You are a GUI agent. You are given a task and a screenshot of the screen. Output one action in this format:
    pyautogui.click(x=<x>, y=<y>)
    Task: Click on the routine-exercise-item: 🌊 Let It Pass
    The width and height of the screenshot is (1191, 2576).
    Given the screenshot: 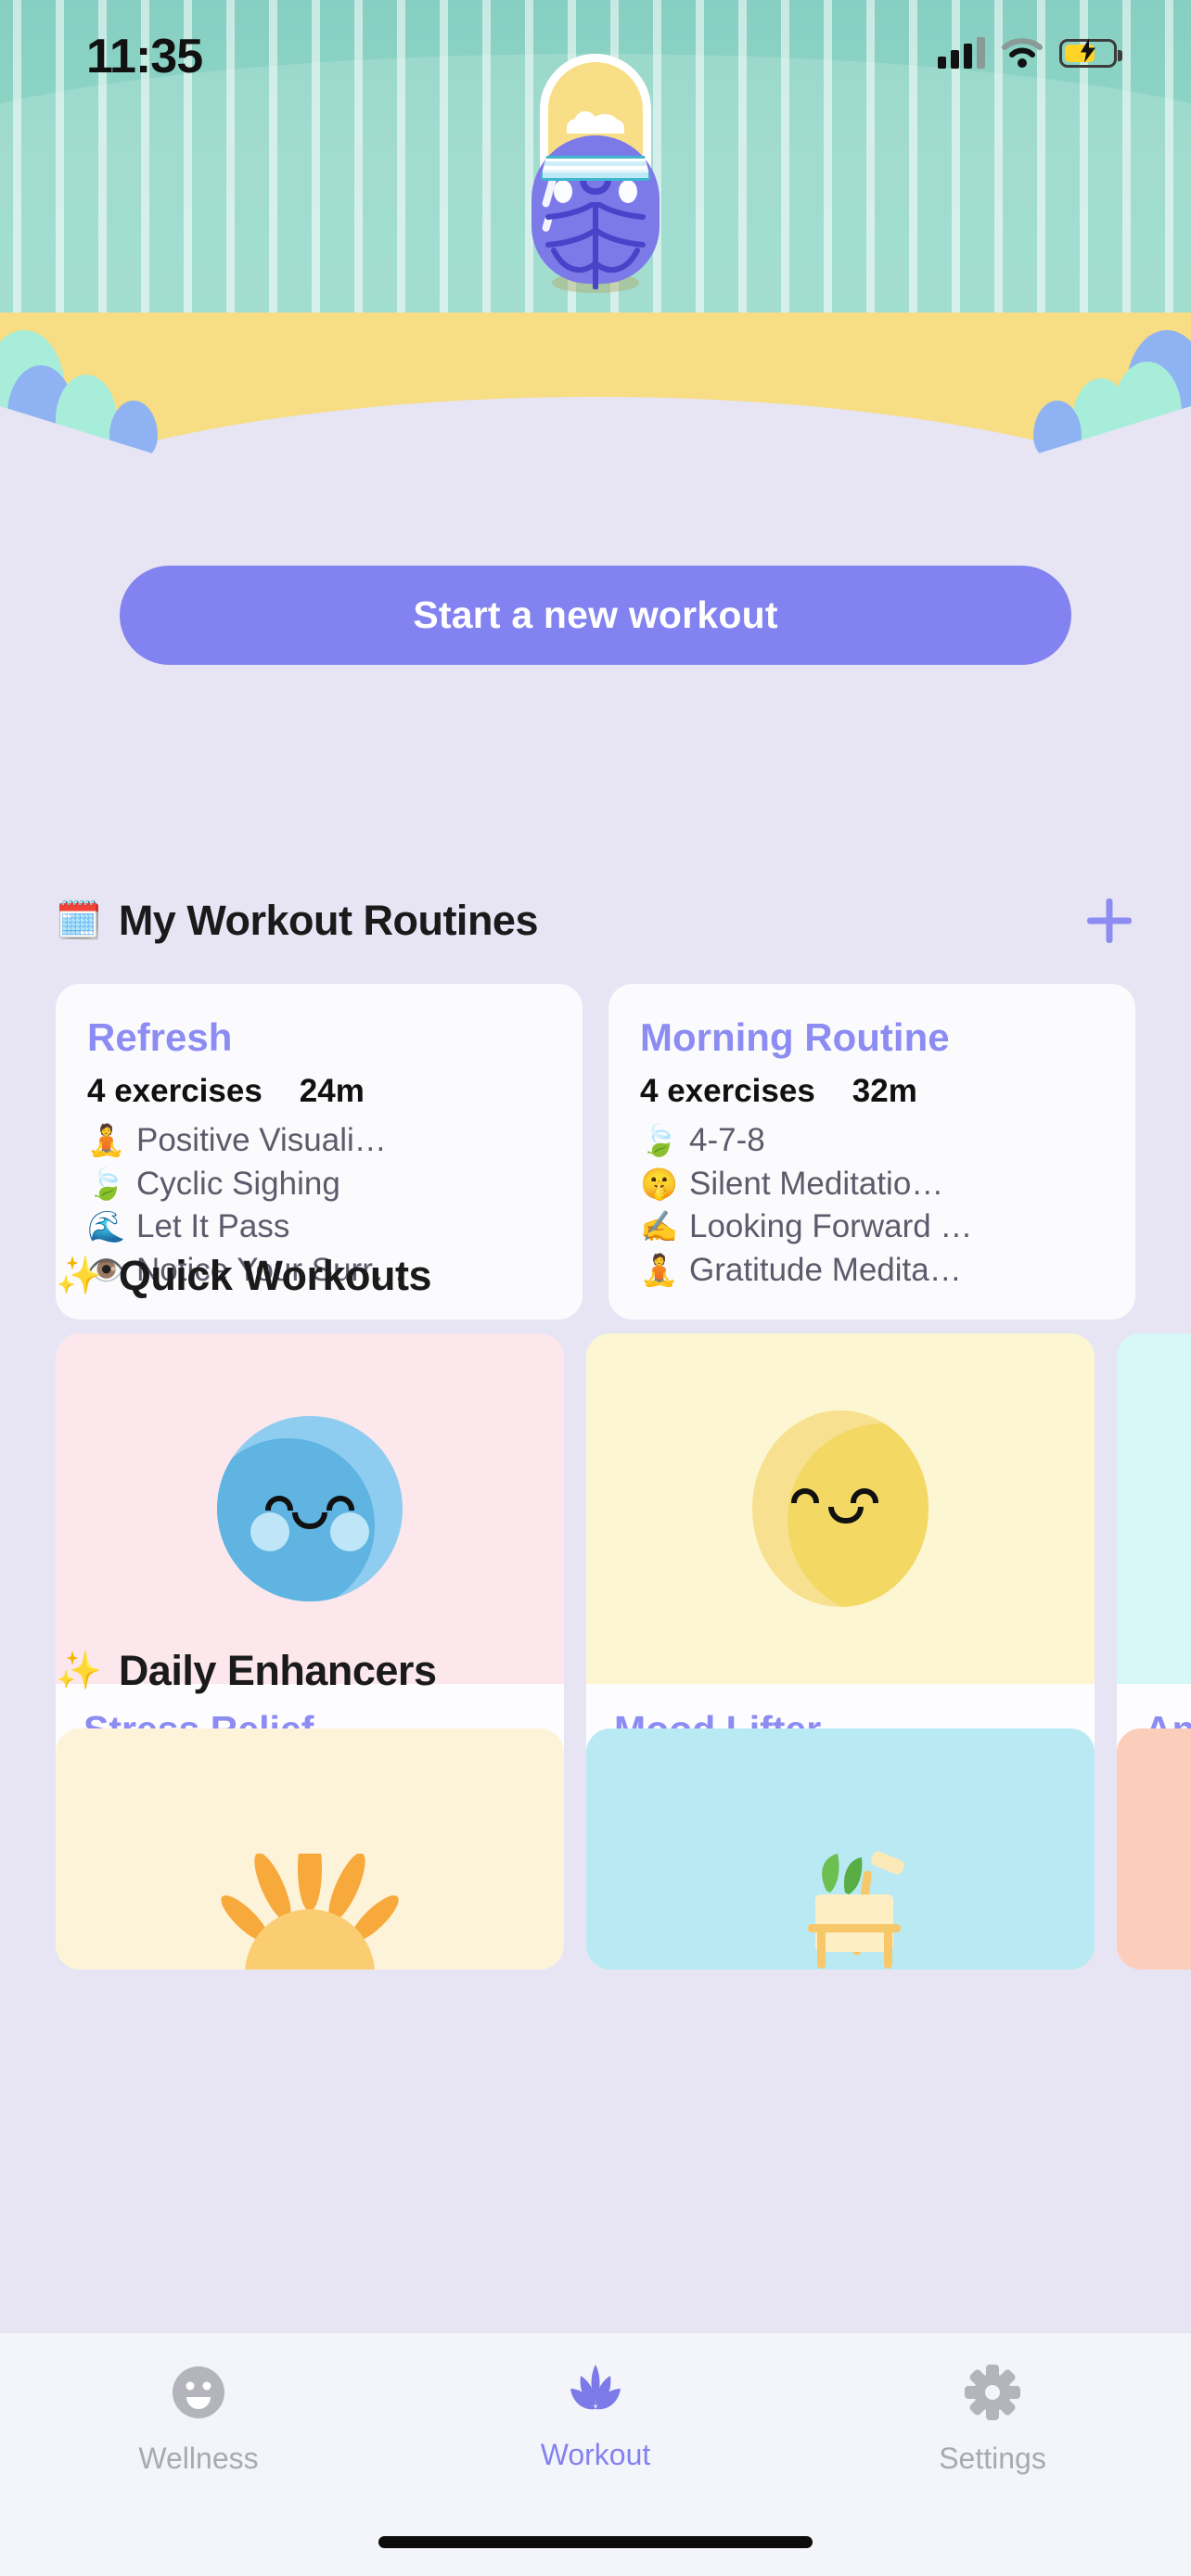 What is the action you would take?
    pyautogui.click(x=319, y=1227)
    